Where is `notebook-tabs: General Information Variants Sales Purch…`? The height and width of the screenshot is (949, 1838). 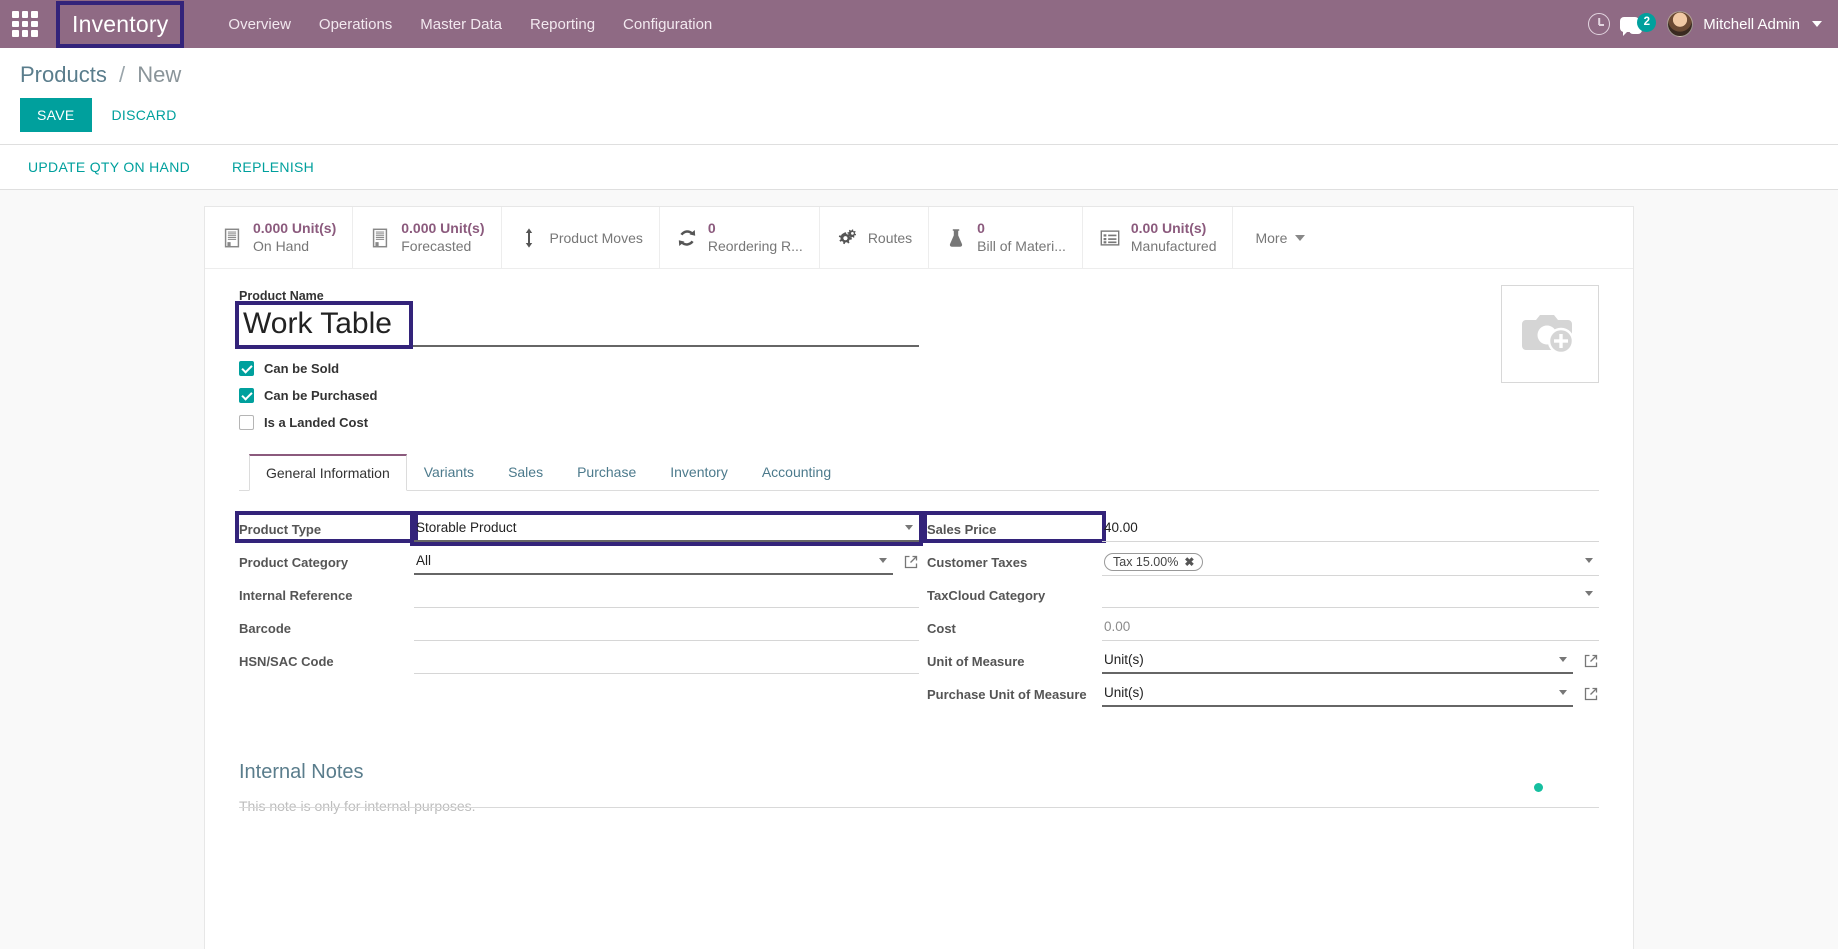 notebook-tabs: General Information Variants Sales Purch… is located at coordinates (919, 472).